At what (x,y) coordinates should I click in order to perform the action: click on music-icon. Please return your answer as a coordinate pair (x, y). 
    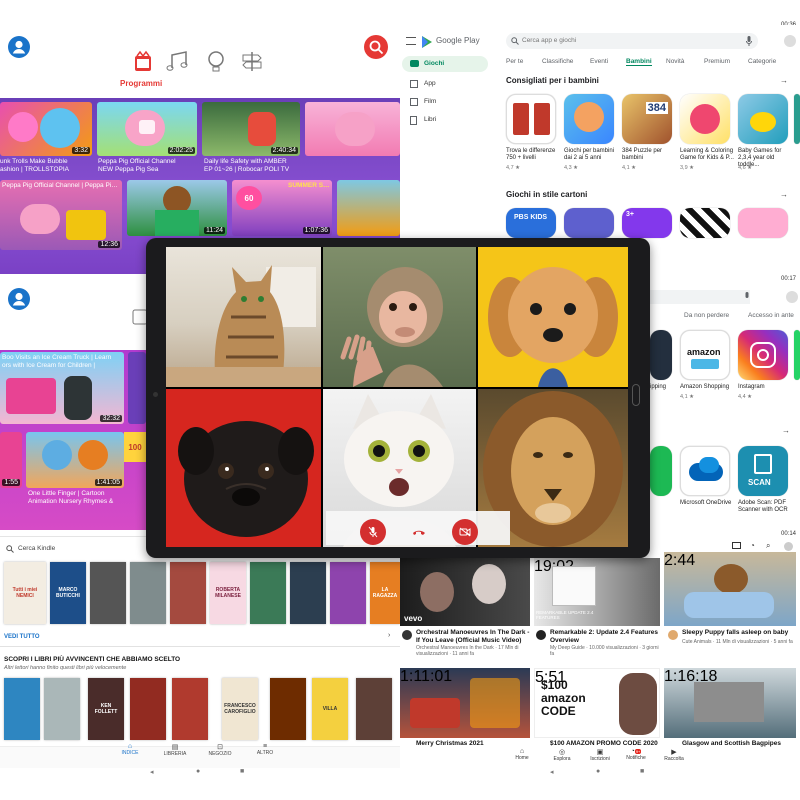
    Looking at the image, I should click on (178, 61).